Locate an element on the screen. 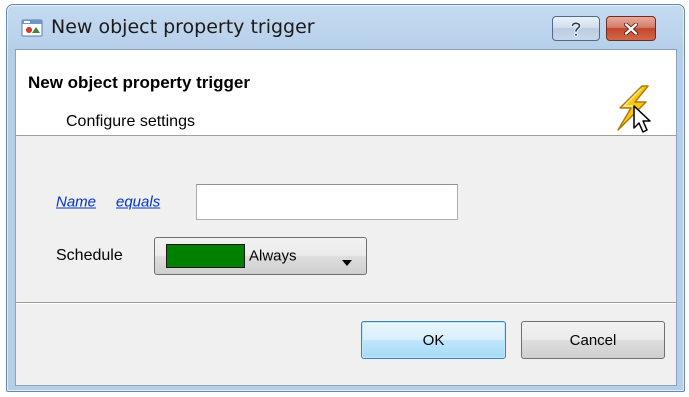 The height and width of the screenshot is (397, 689). help-icon is located at coordinates (576, 29).